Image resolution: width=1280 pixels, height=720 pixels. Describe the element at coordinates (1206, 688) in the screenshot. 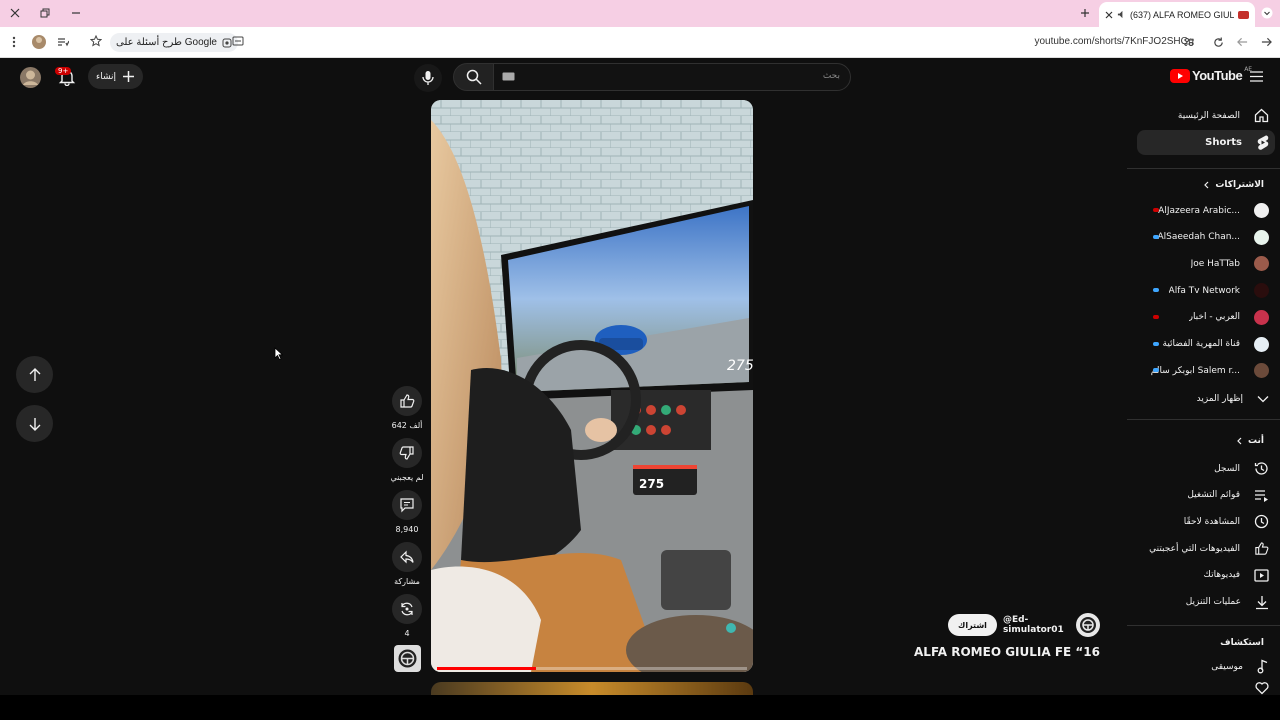

I see `sidebar-item-partial` at that location.